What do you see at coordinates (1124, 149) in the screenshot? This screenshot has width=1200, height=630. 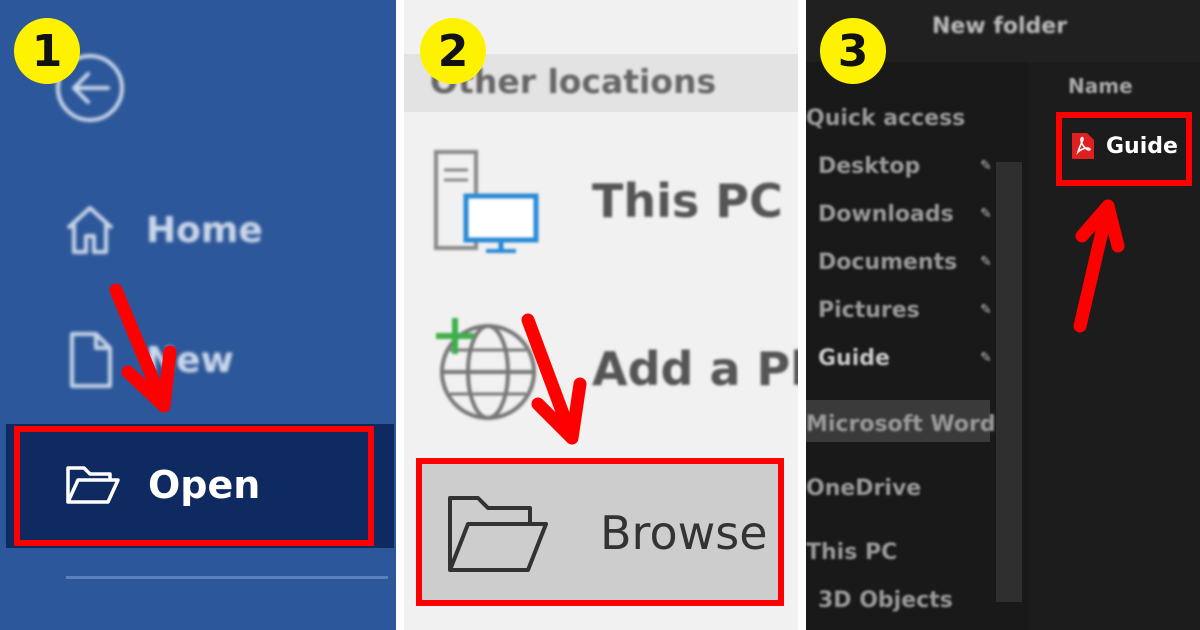 I see `highlight-guide-file` at bounding box center [1124, 149].